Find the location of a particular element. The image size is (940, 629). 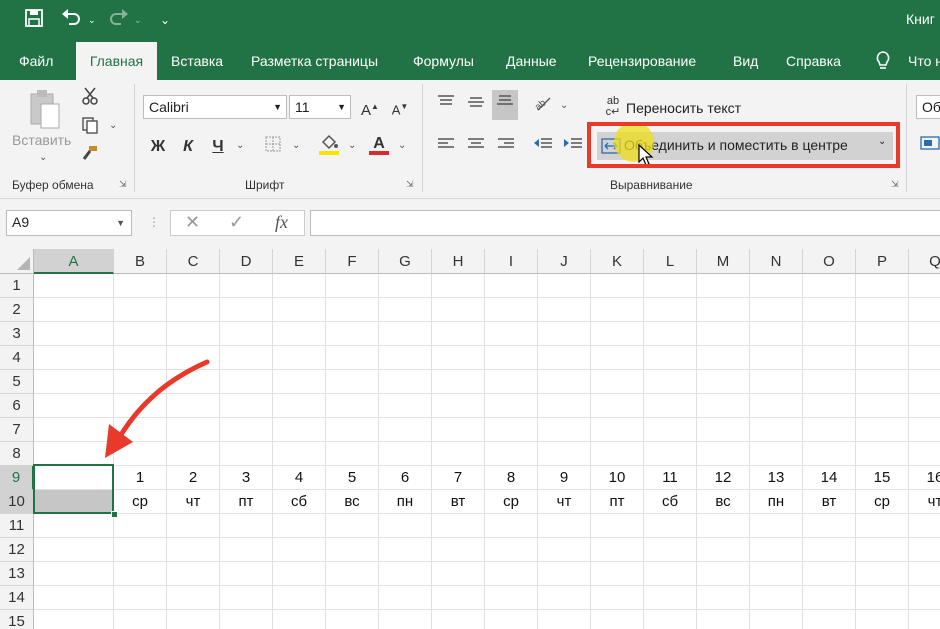

cell-h6 is located at coordinates (458, 406).